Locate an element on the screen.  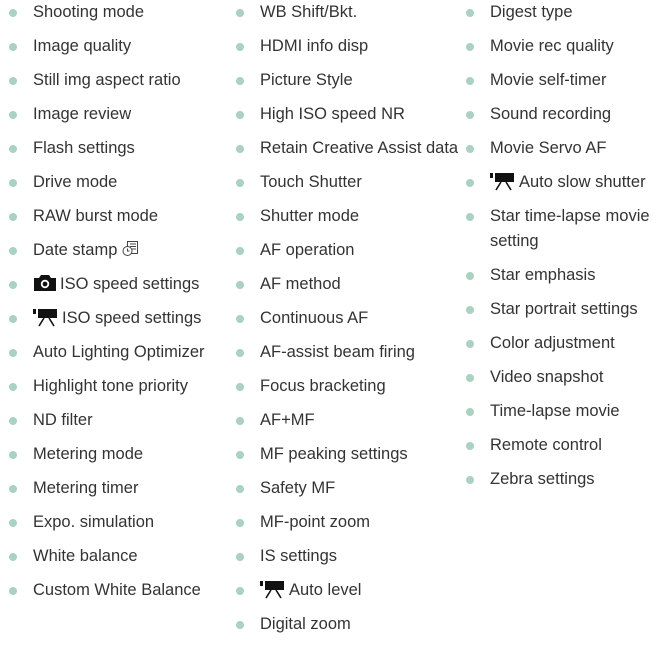
list-item: Color adjustment is located at coordinates (561, 343).